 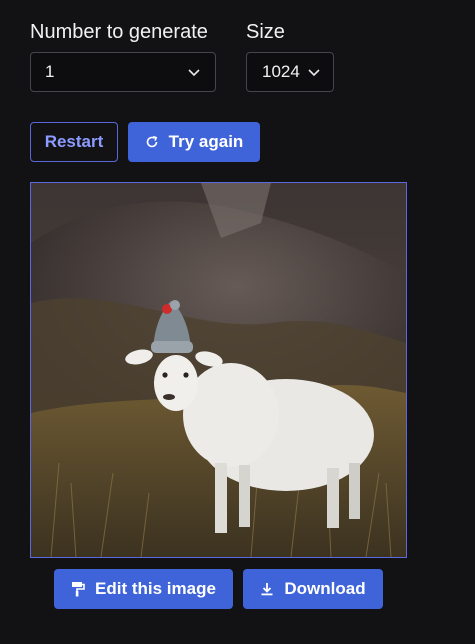 I want to click on try-again-button: Try again, so click(x=194, y=142).